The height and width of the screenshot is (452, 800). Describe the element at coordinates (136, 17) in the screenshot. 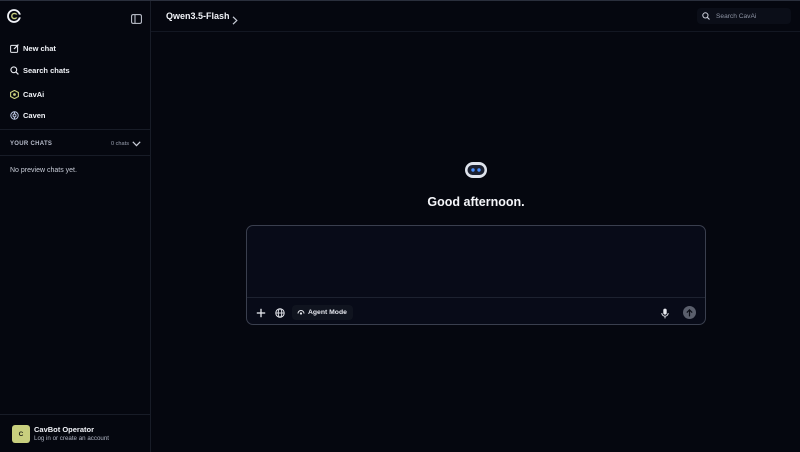

I see `sidebar-toggle-icon` at that location.